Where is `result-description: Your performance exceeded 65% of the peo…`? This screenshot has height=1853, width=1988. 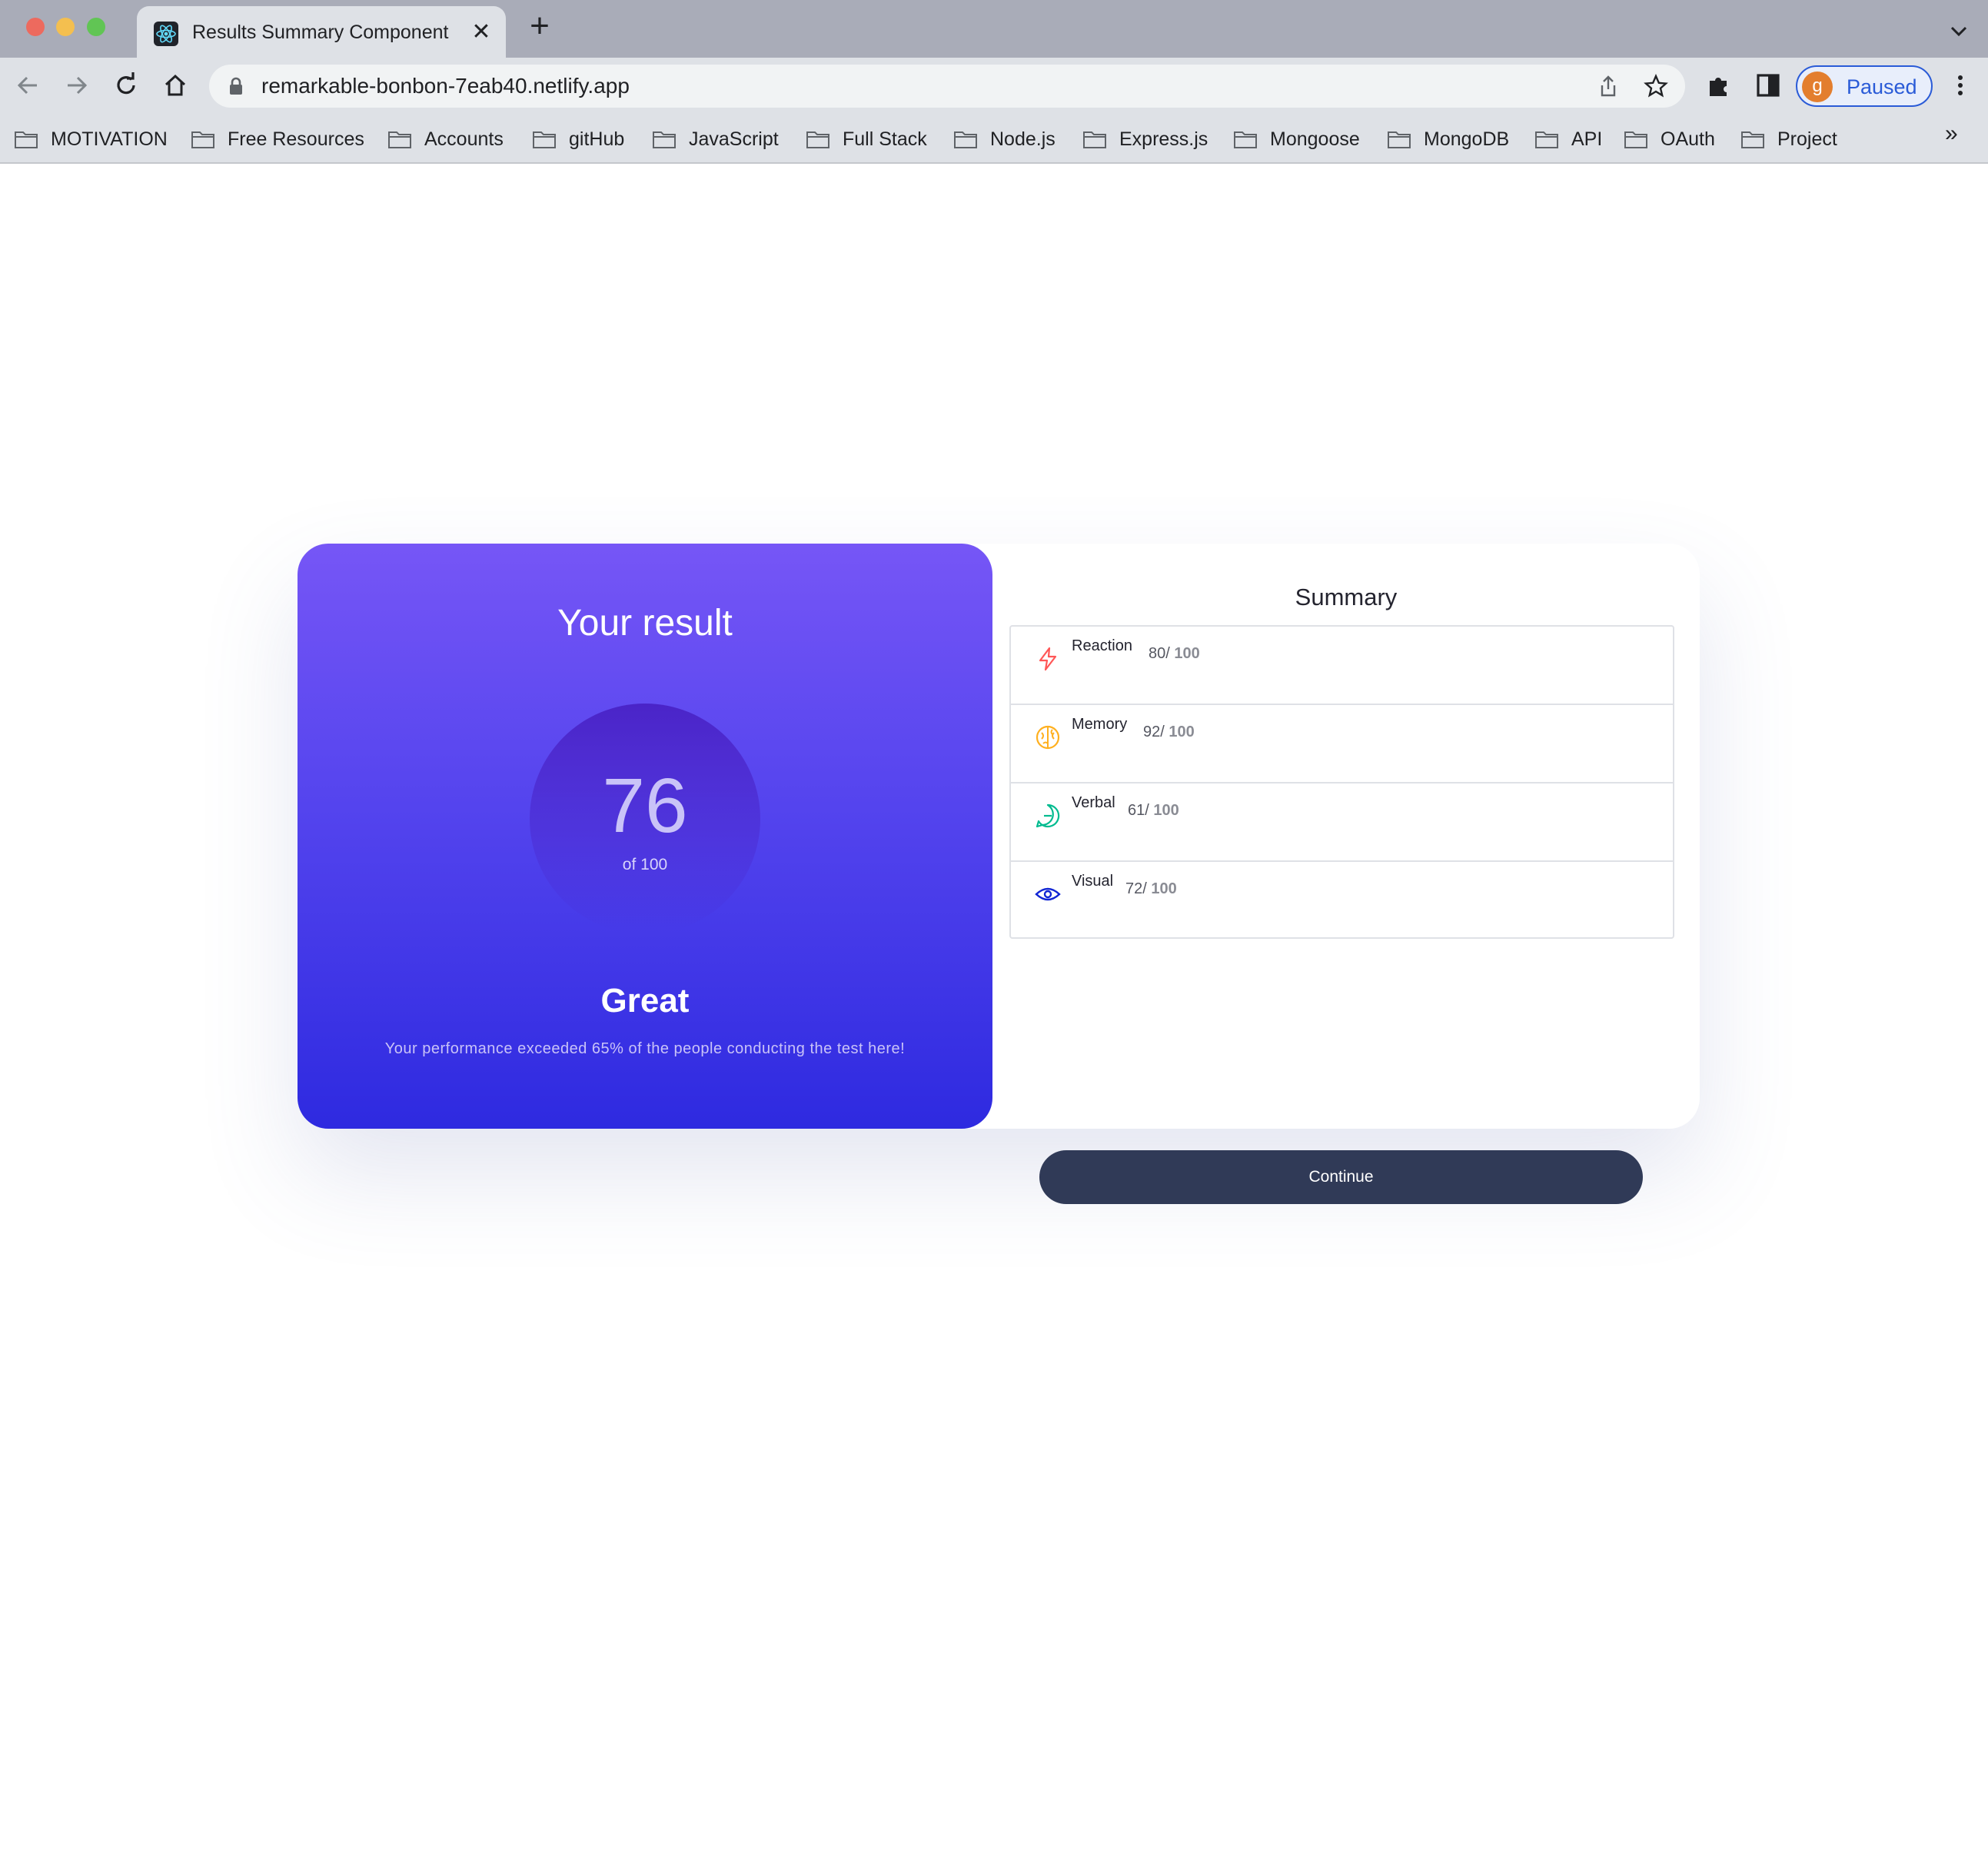 result-description: Your performance exceeded 65% of the peo… is located at coordinates (645, 1048).